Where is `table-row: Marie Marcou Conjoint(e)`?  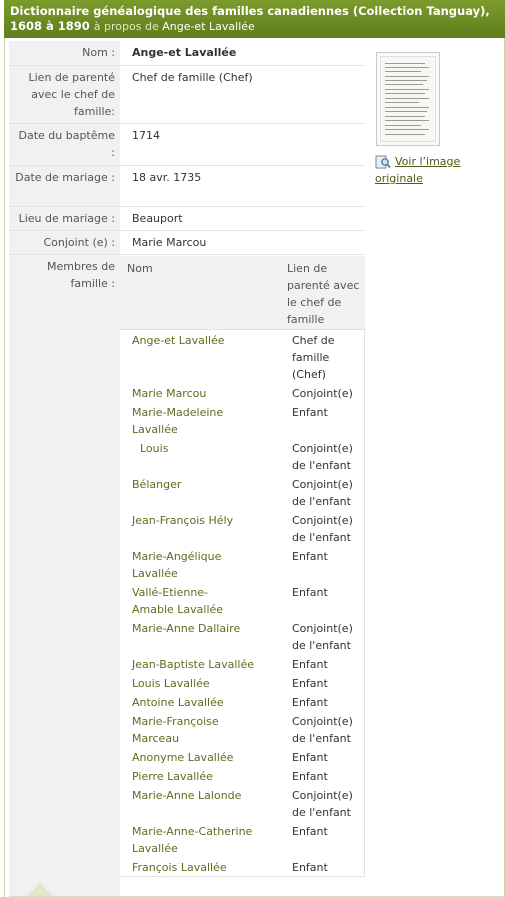
table-row: Marie Marcou Conjoint(e) is located at coordinates (242, 392).